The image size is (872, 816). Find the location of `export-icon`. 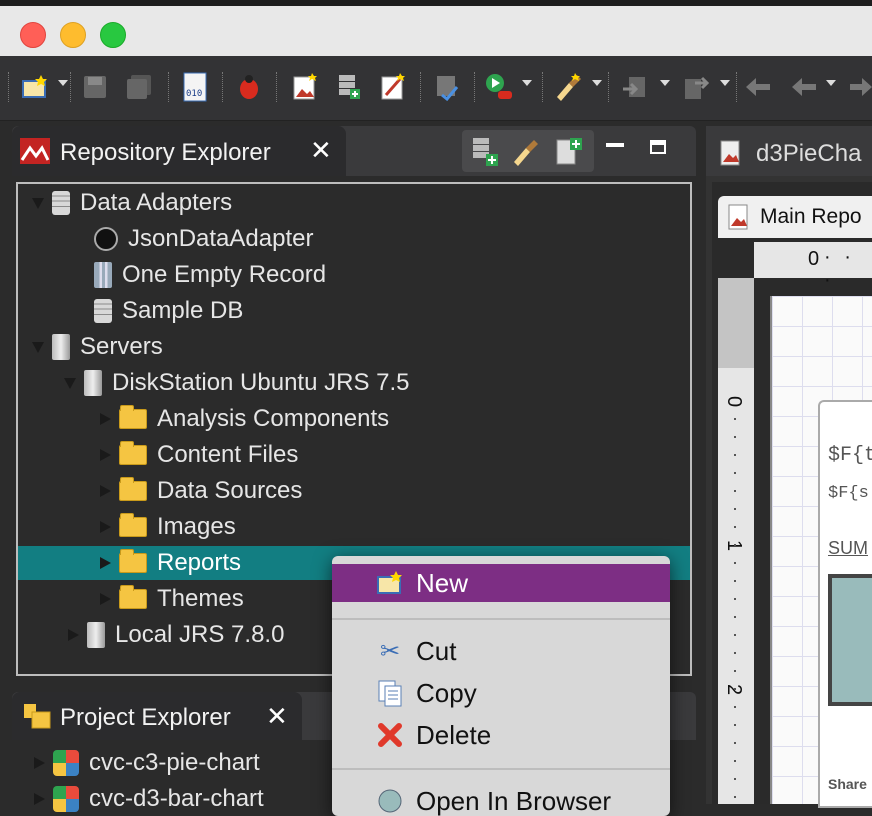

export-icon is located at coordinates (695, 87).